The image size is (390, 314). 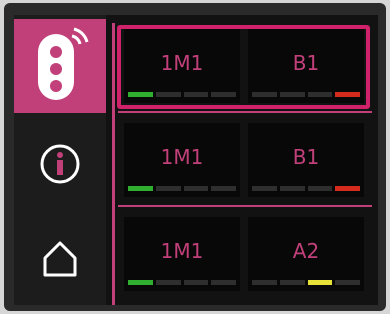 I want to click on traffic-light-remote-icon, so click(x=63, y=63).